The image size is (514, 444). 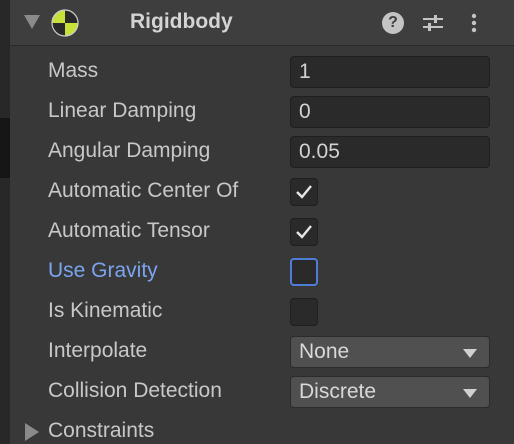 I want to click on use-gravity-label: Use Gravity, so click(x=103, y=270).